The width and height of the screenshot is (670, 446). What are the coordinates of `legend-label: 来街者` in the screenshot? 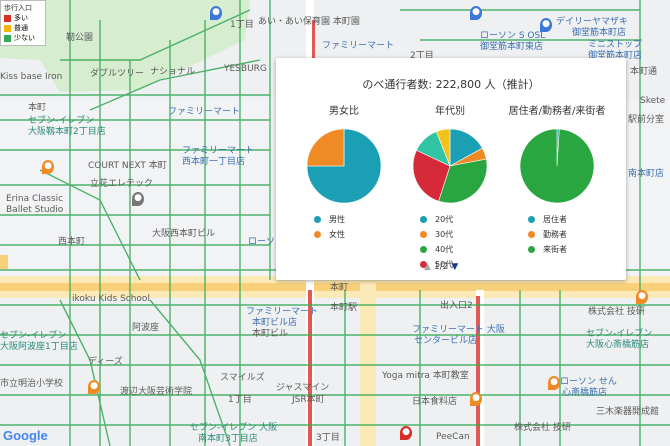 It's located at (555, 249).